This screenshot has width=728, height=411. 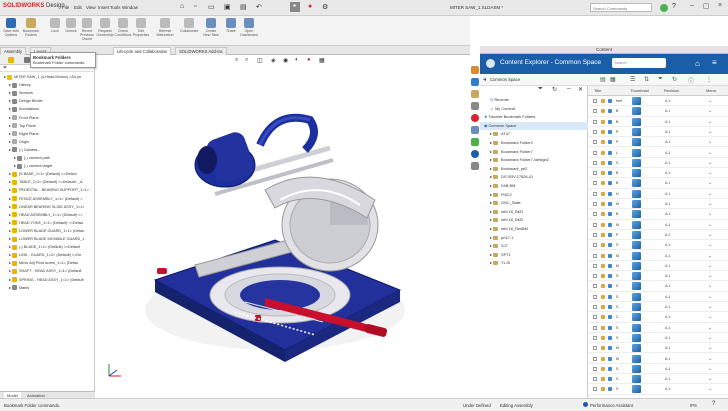 What do you see at coordinates (475, 166) in the screenshot?
I see `collaboration-icon` at bounding box center [475, 166].